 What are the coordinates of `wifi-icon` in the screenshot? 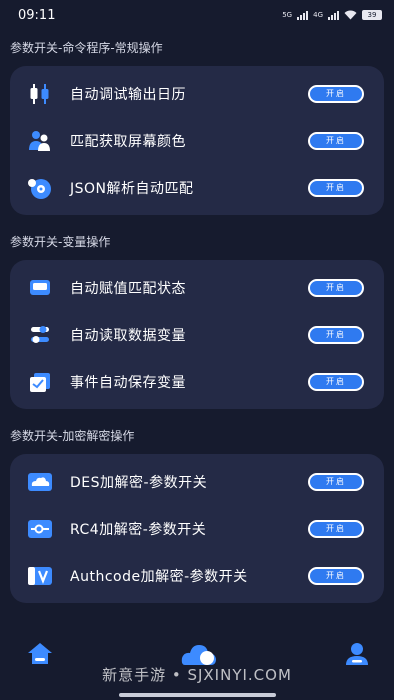 It's located at (350, 15).